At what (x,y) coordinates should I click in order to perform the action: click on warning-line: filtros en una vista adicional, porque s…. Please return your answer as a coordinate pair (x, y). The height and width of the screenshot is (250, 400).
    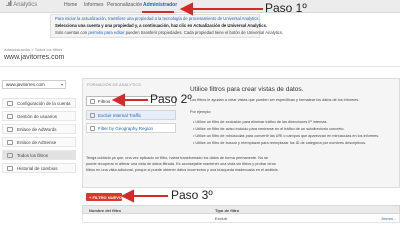
    Looking at the image, I should click on (182, 170).